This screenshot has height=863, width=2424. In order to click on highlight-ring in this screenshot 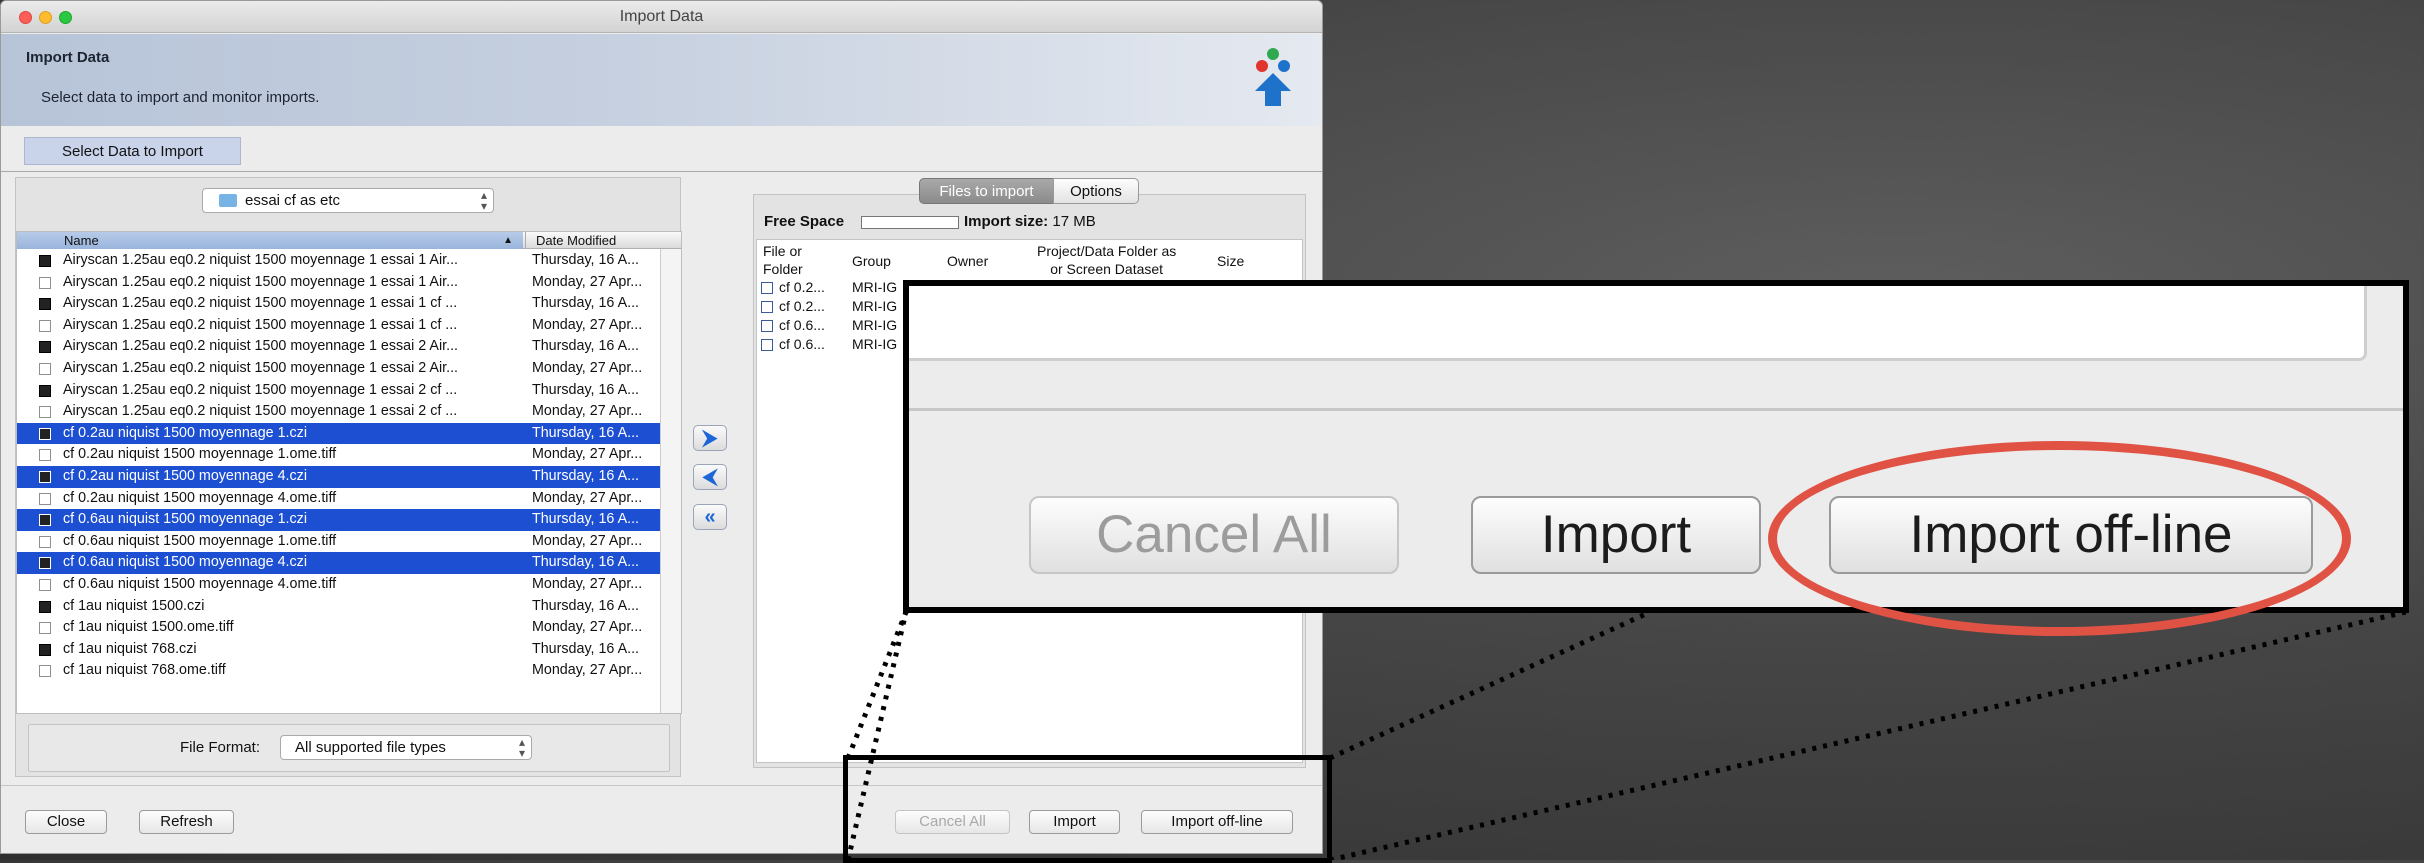, I will do `click(2059, 538)`.